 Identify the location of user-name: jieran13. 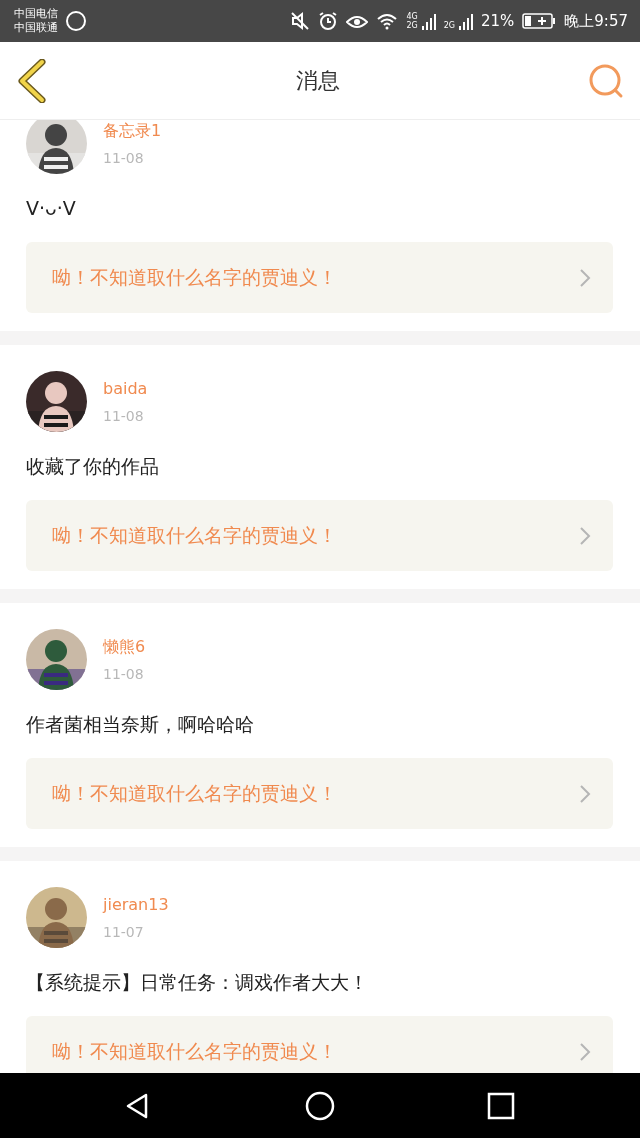
(136, 905).